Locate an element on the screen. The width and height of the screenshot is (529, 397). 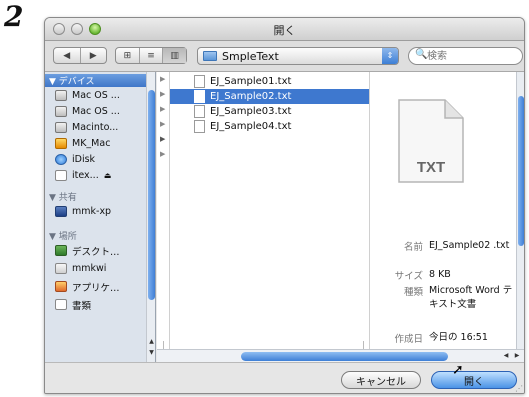
title-bar: 開く is located at coordinates (284, 29).